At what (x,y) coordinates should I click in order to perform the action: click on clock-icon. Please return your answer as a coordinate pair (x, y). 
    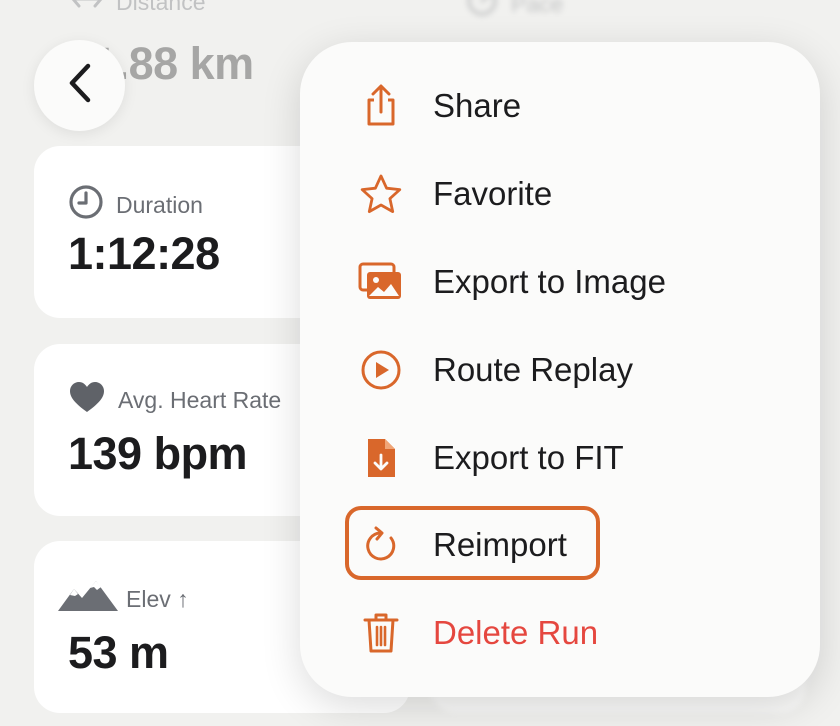
    Looking at the image, I should click on (86, 205).